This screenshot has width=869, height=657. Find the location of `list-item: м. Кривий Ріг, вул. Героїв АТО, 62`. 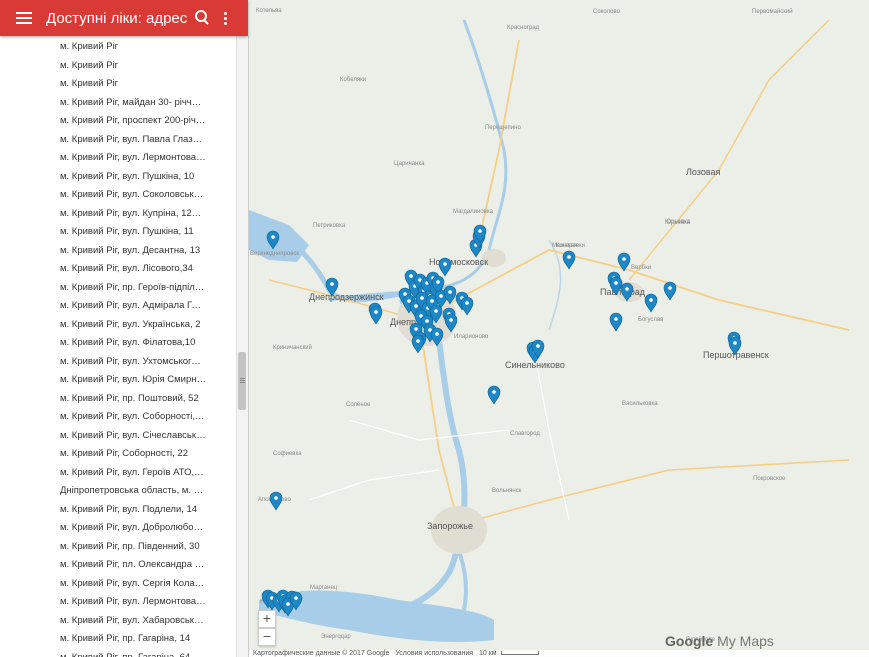

list-item: м. Кривий Ріг, вул. Героїв АТО, 62 is located at coordinates (103, 473).